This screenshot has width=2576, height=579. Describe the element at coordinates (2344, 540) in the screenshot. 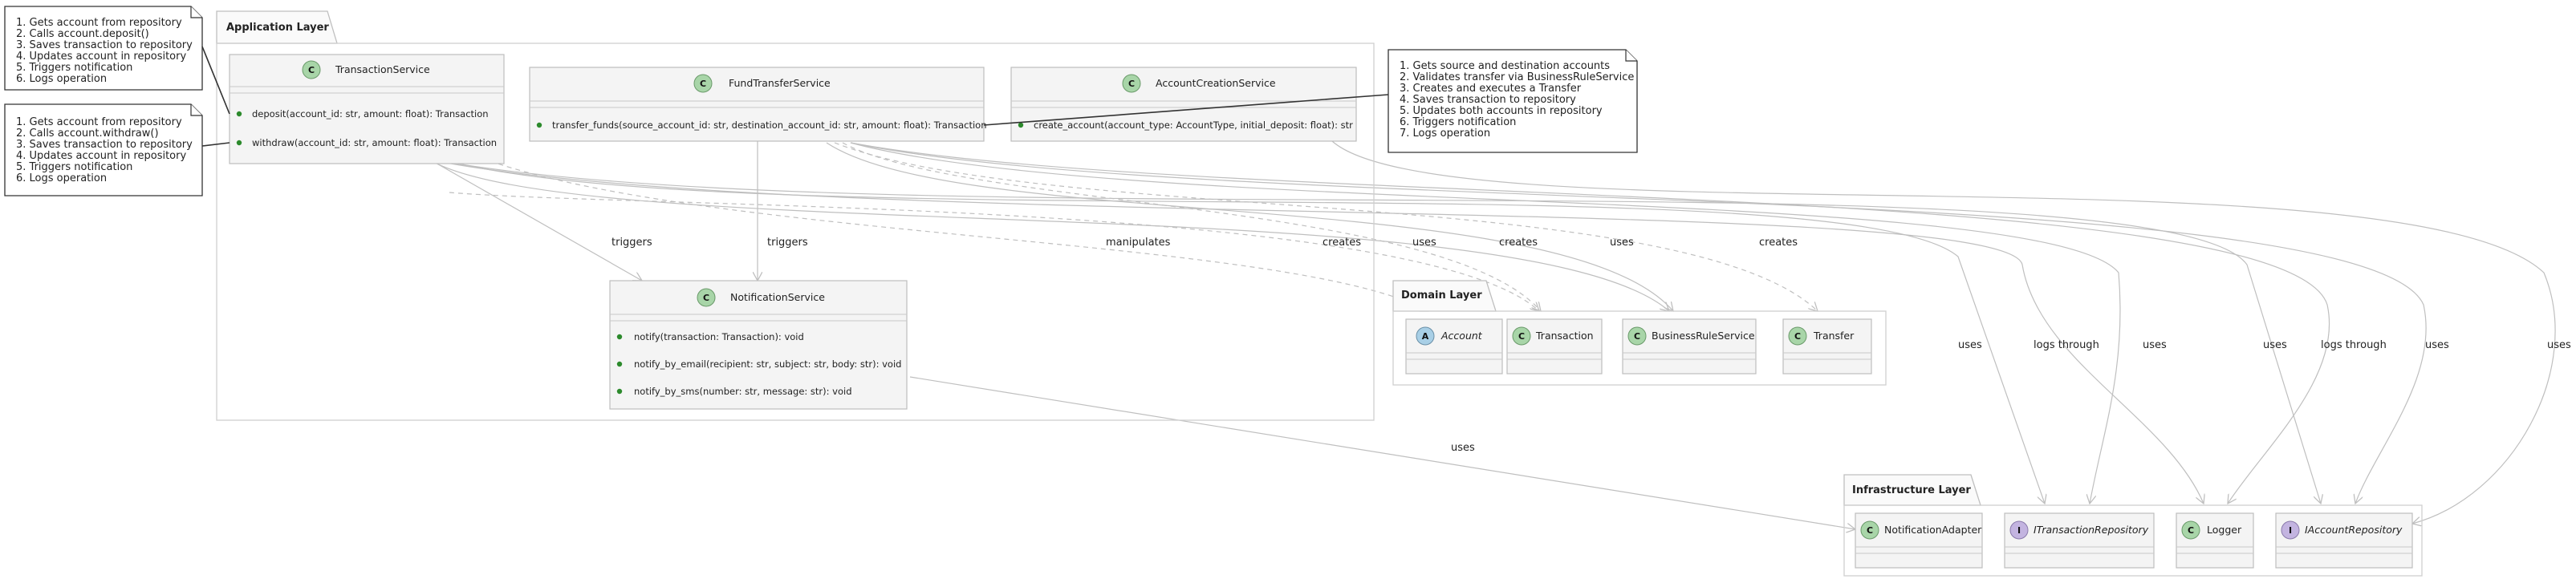

I see `class-iaccount-repository: I IAccountRepository` at that location.